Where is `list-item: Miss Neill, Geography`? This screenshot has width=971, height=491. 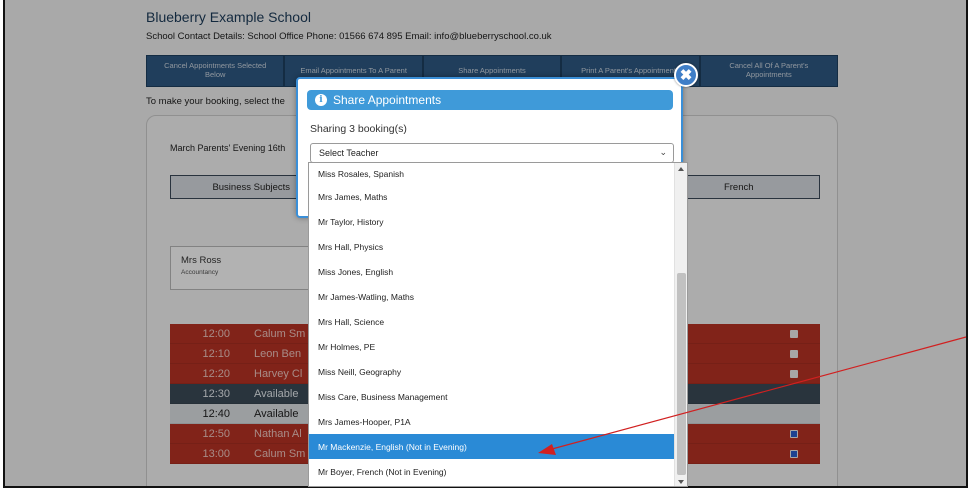
list-item: Miss Neill, Geography is located at coordinates (492, 371).